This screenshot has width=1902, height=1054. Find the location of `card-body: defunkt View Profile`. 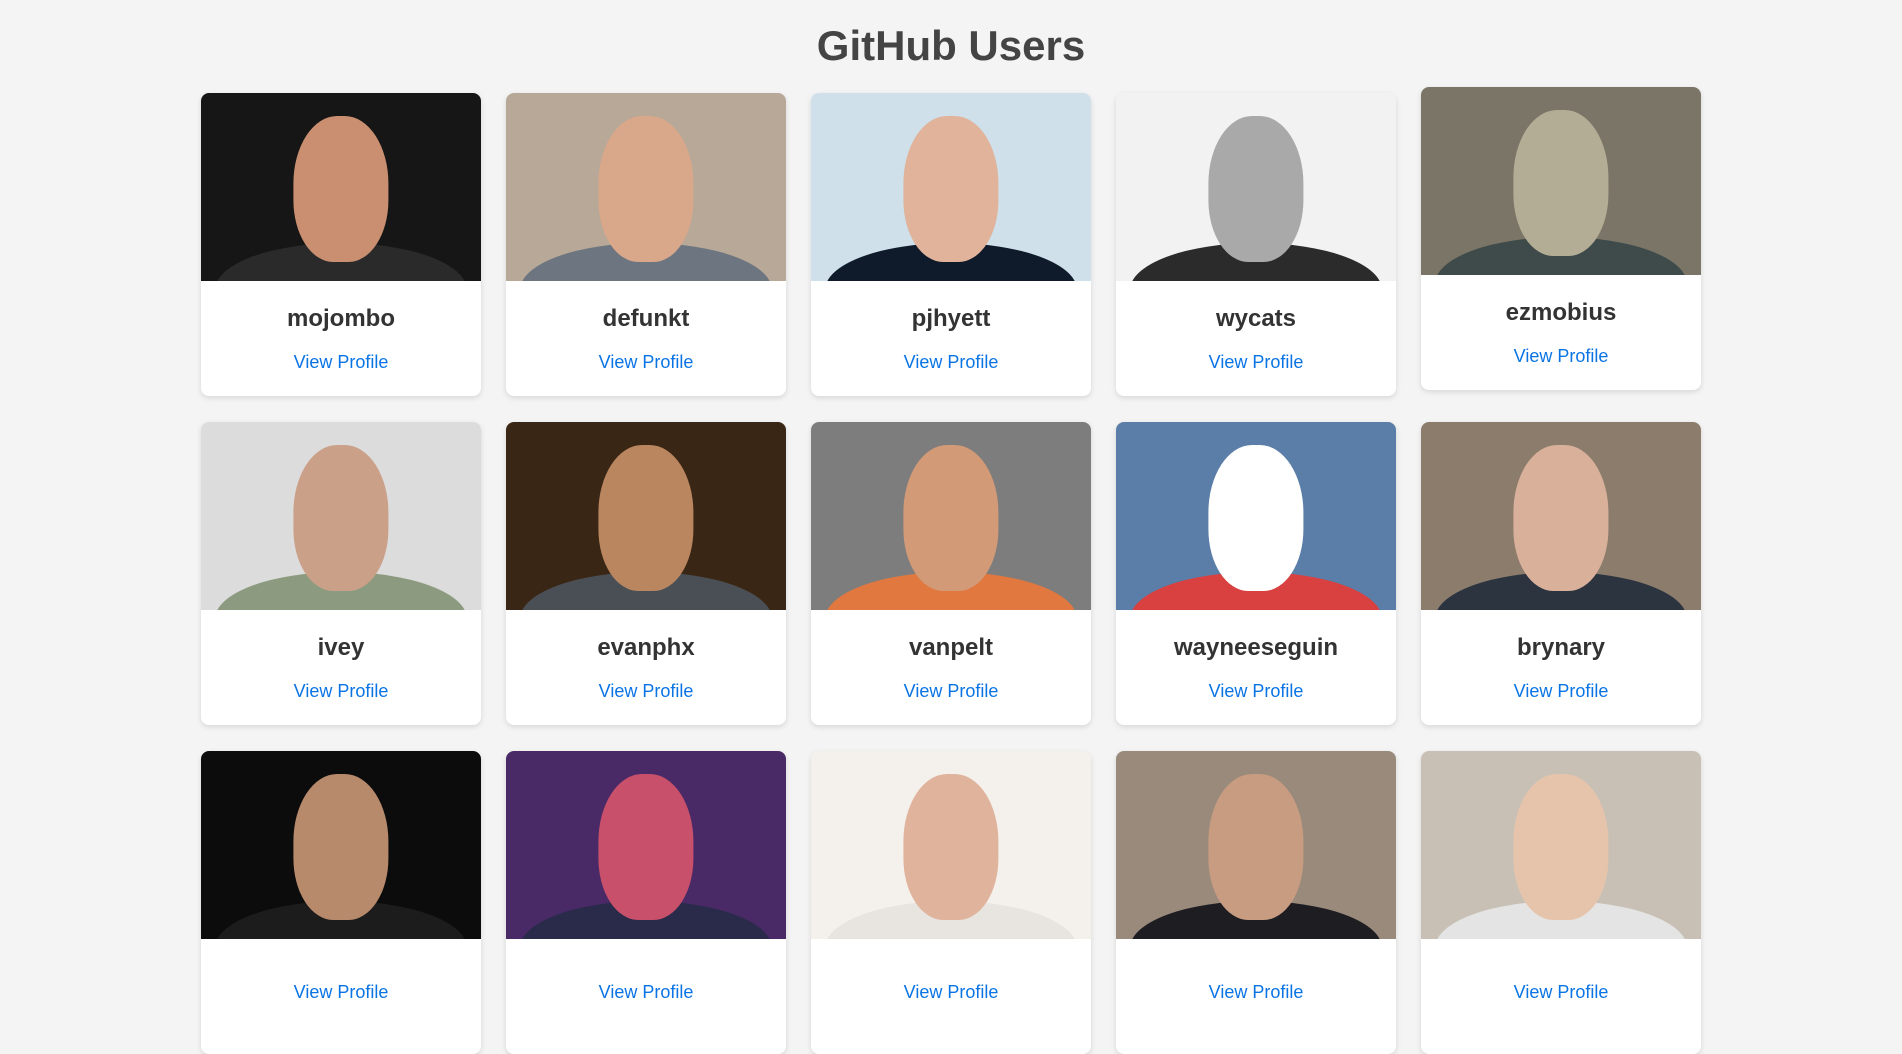

card-body: defunkt View Profile is located at coordinates (646, 338).